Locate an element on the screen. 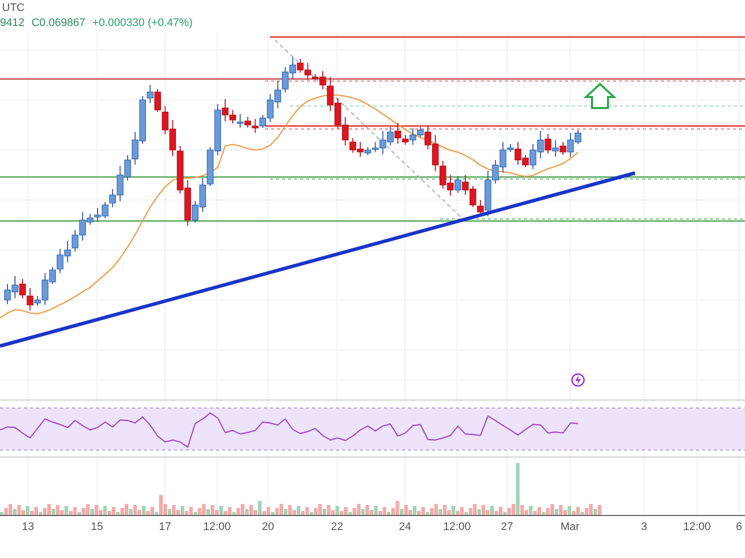  axis-label: 27 is located at coordinates (507, 527).